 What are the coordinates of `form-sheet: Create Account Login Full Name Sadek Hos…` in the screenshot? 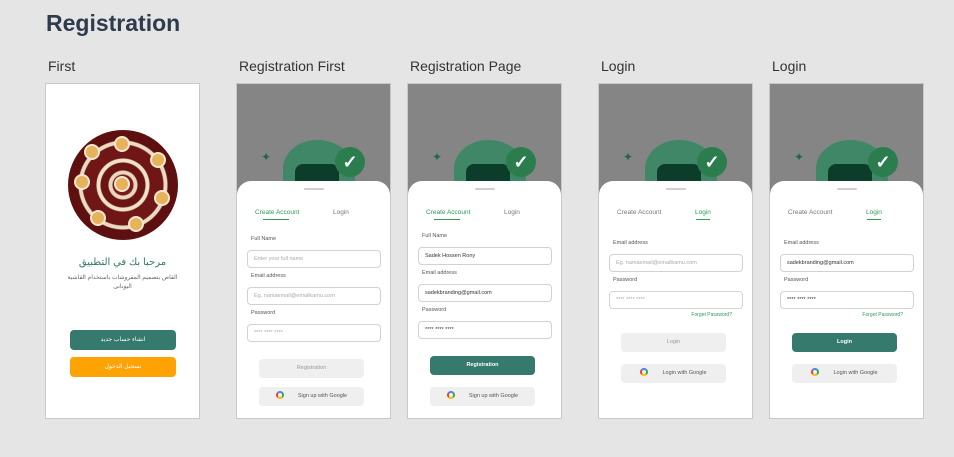 It's located at (484, 299).